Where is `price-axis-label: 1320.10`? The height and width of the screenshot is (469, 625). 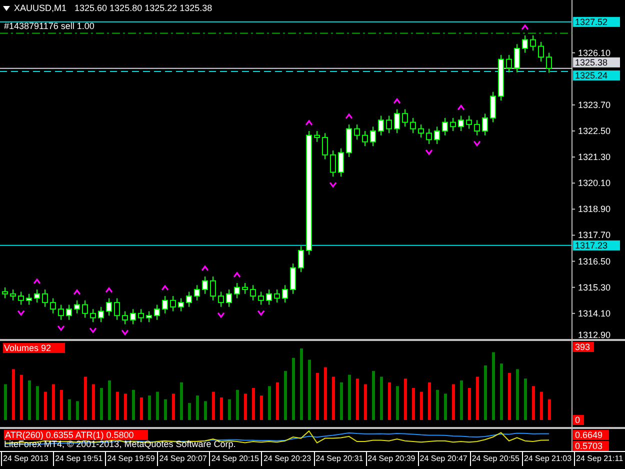
price-axis-label: 1320.10 is located at coordinates (594, 183).